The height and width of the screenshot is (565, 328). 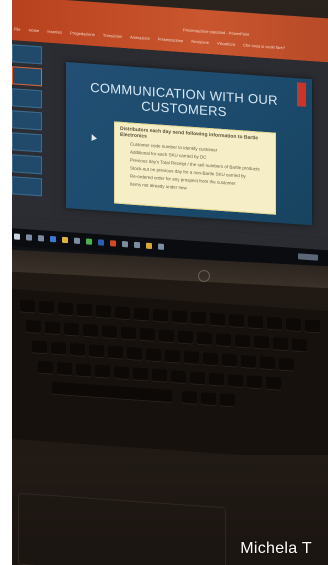 I want to click on tab-animations: Animazioni, so click(x=140, y=38).